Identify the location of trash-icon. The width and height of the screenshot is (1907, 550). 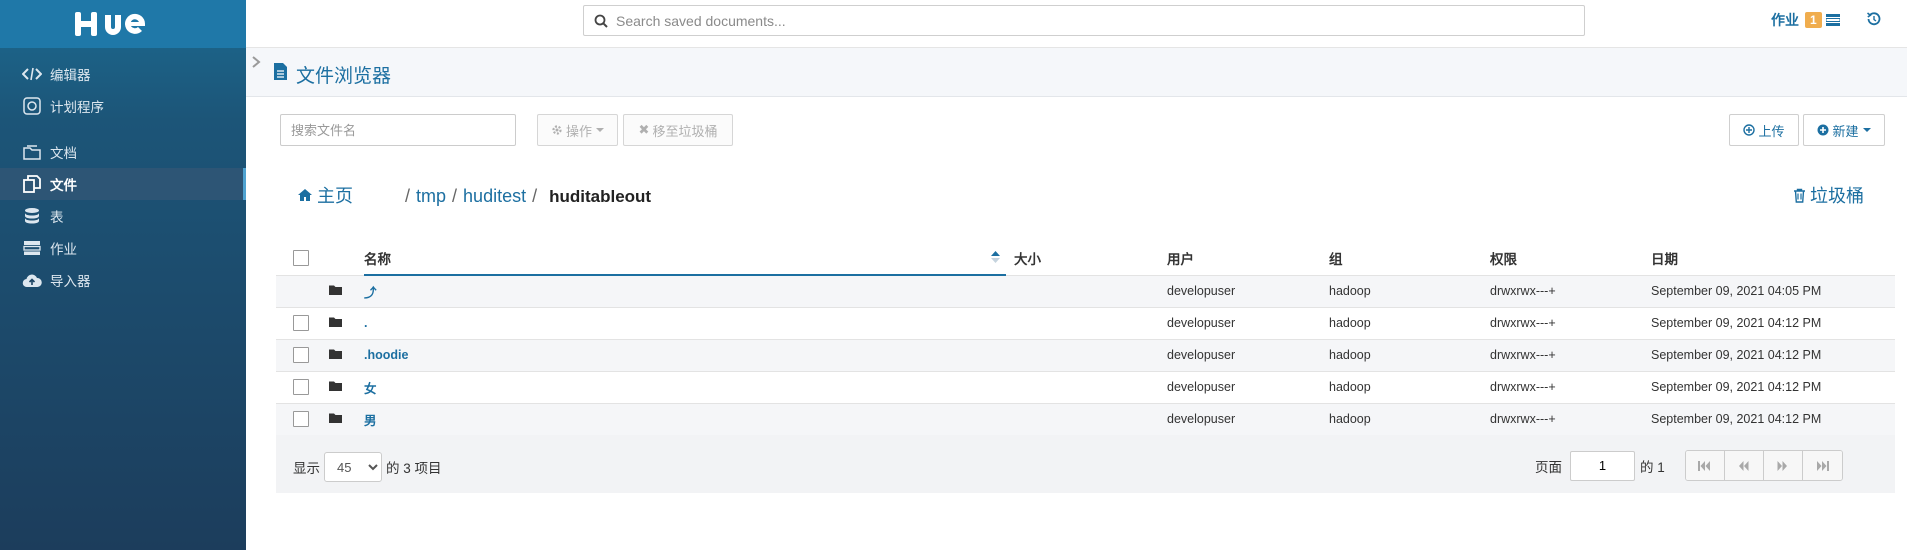
(1799, 195).